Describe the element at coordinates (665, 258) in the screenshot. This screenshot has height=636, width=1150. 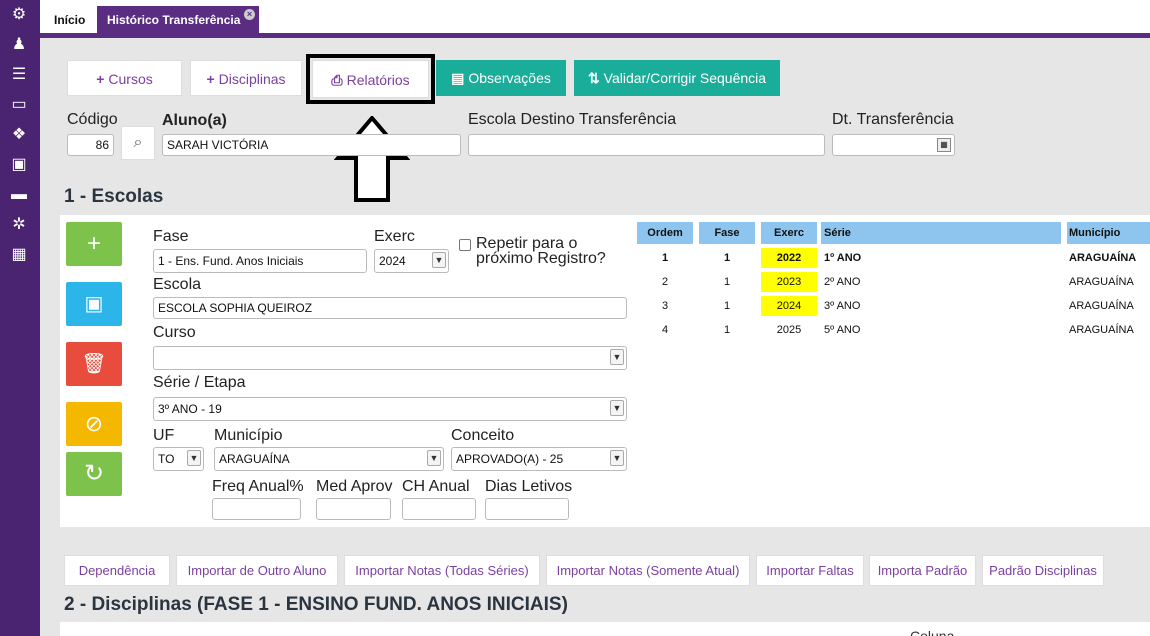
I see `cell-ordem: 1` at that location.